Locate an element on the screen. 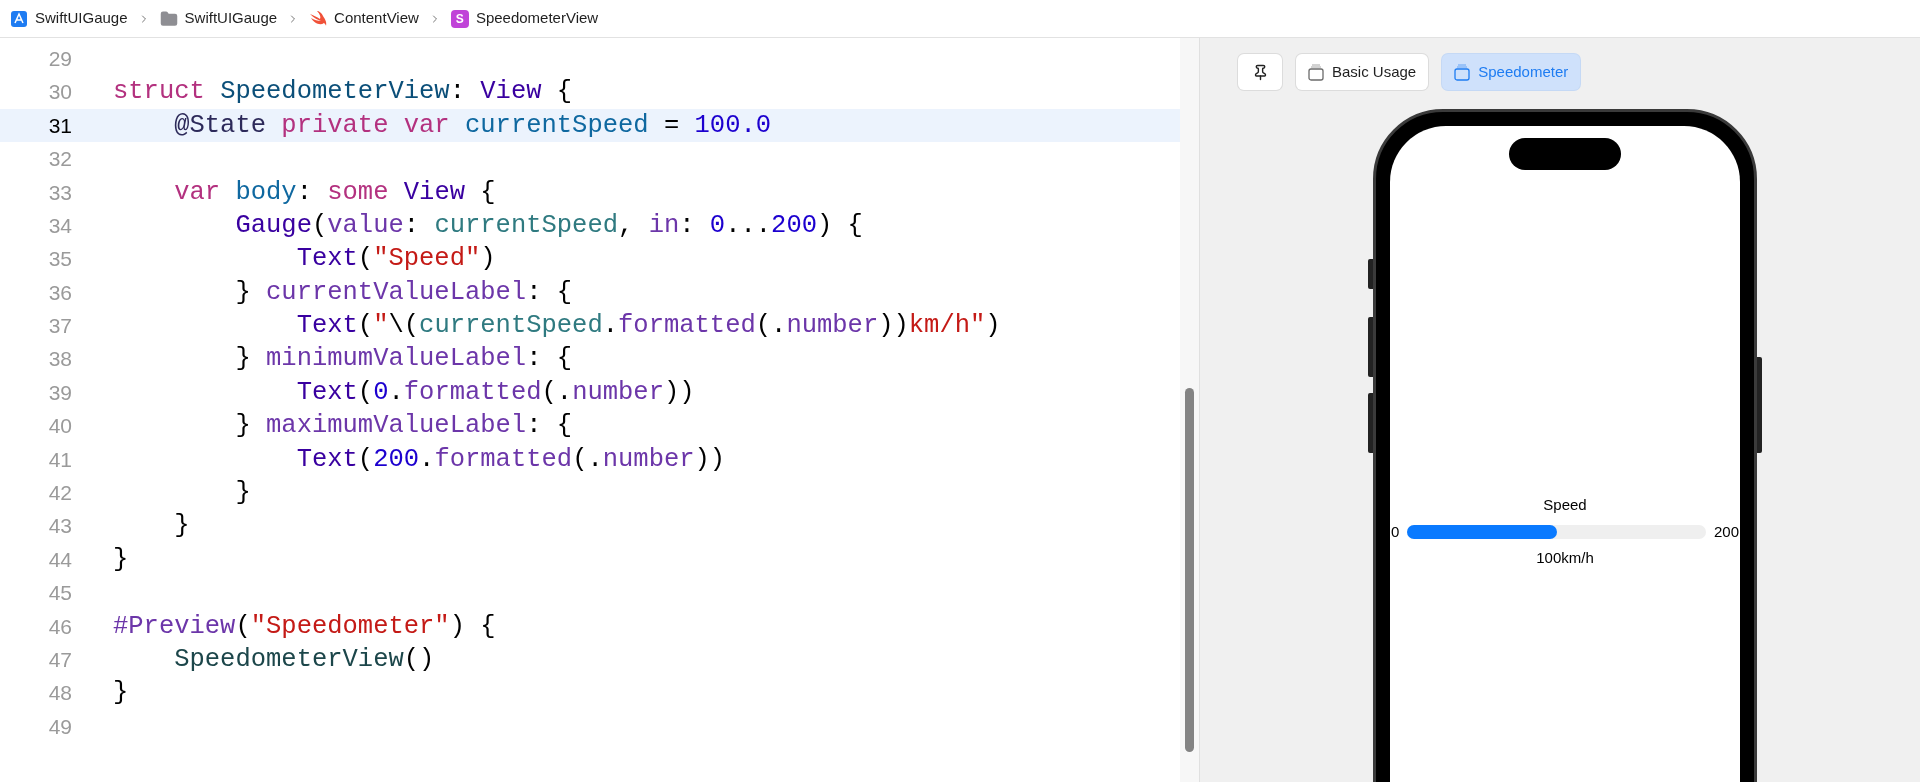 The image size is (1920, 782). line-number: 37 is located at coordinates (59, 326).